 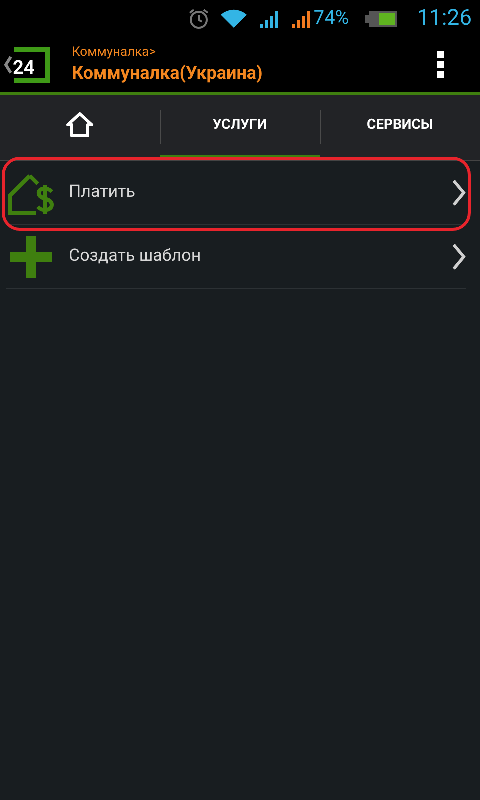 What do you see at coordinates (382, 18) in the screenshot?
I see `battery-icon` at bounding box center [382, 18].